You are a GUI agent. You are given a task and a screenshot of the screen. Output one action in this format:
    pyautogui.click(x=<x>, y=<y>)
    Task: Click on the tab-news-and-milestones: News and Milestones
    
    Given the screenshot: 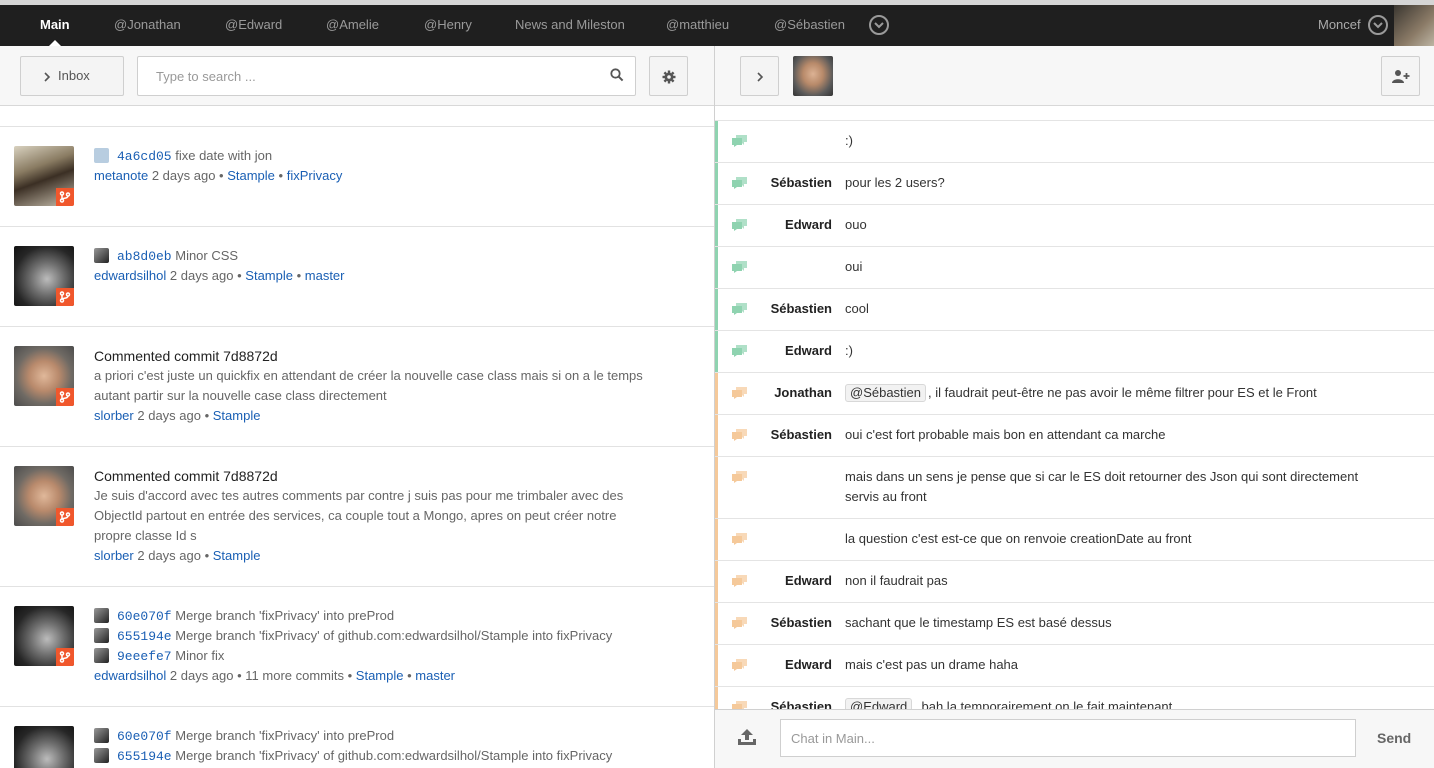 What is the action you would take?
    pyautogui.click(x=570, y=25)
    